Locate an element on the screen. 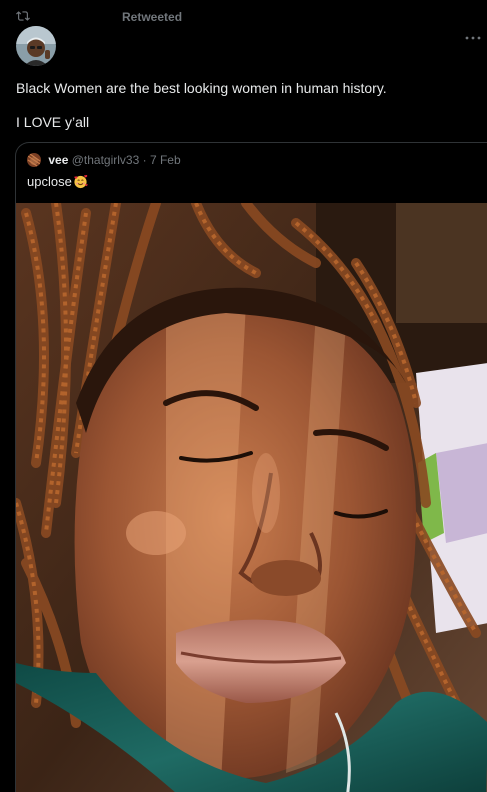 This screenshot has width=487, height=792. quoted-avatar-image is located at coordinates (34, 159).